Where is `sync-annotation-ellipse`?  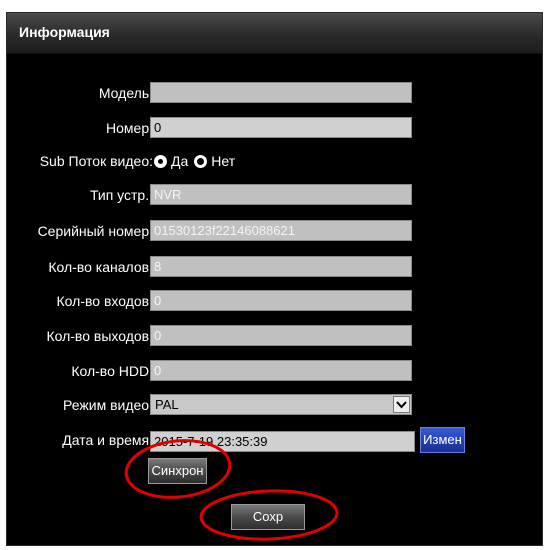 sync-annotation-ellipse is located at coordinates (178, 469).